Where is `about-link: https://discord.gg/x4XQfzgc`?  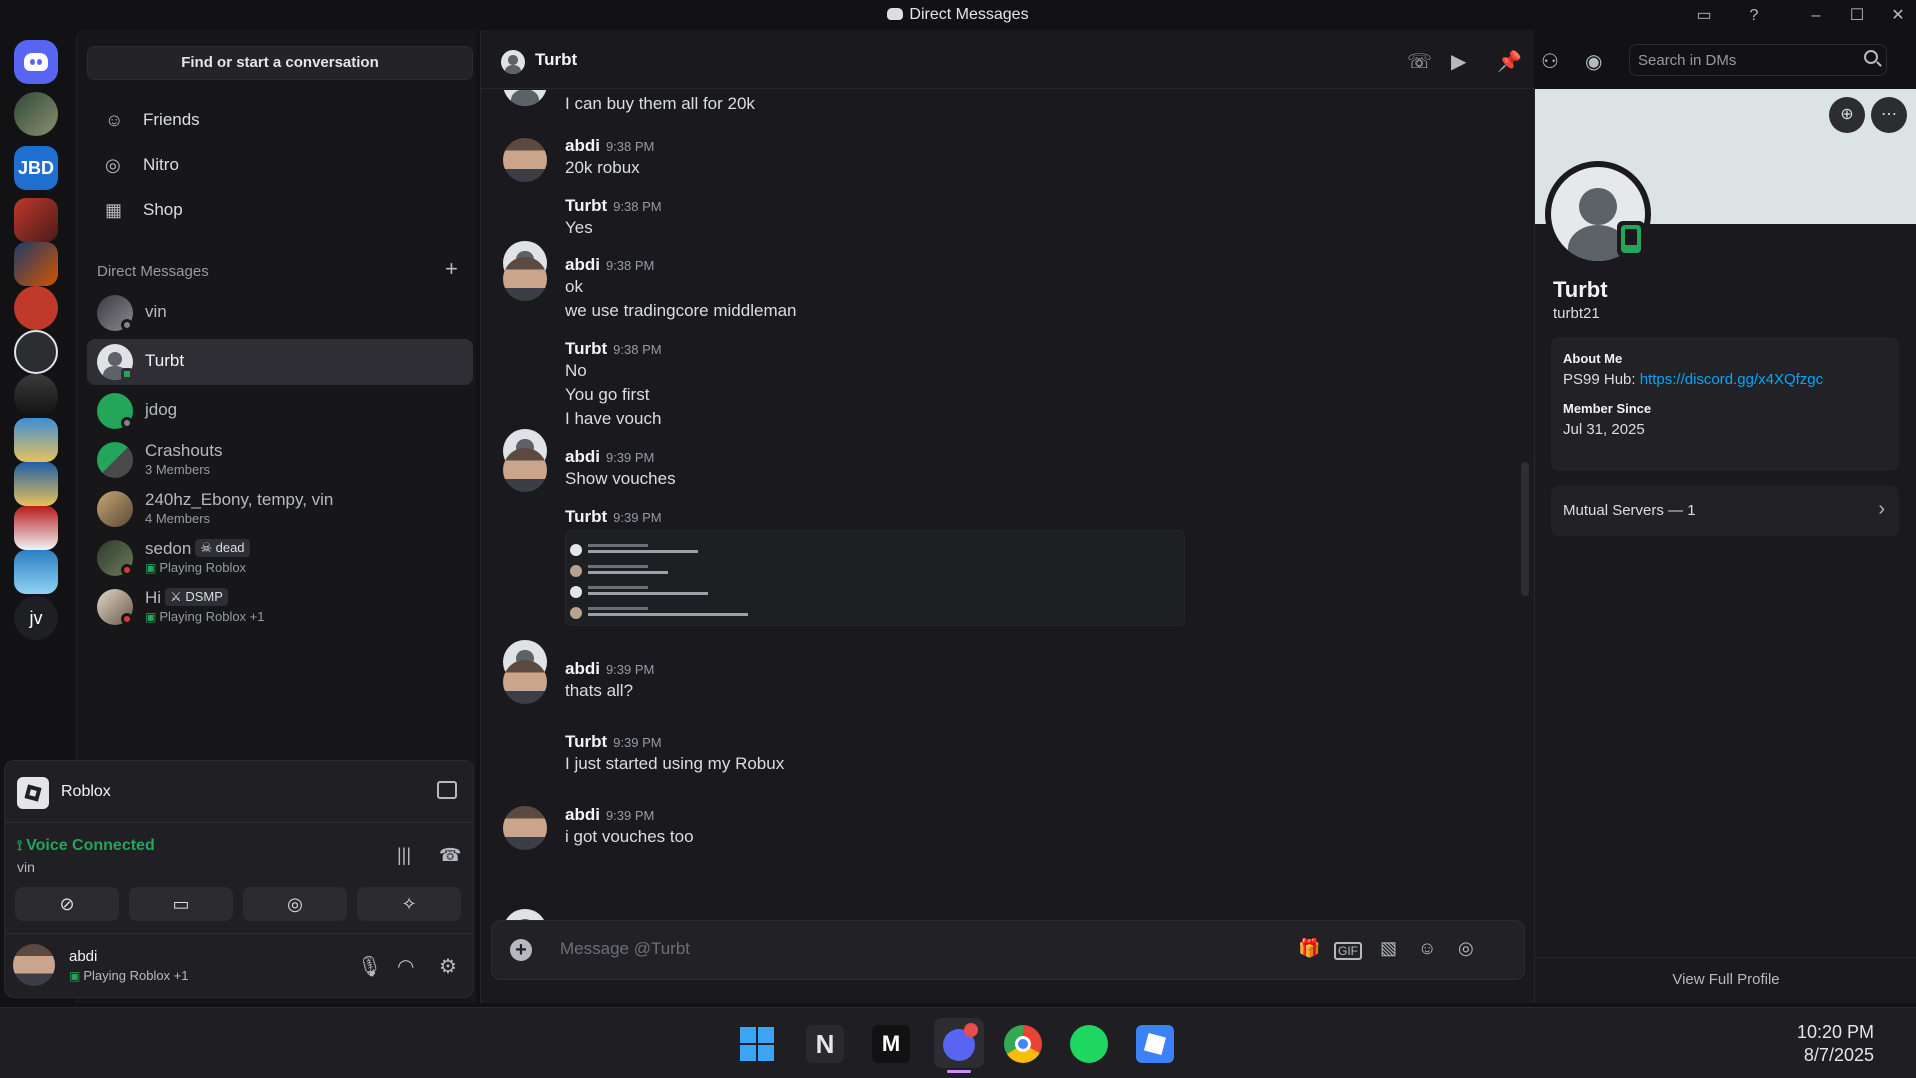
about-link: https://discord.gg/x4XQfzgc is located at coordinates (1731, 379).